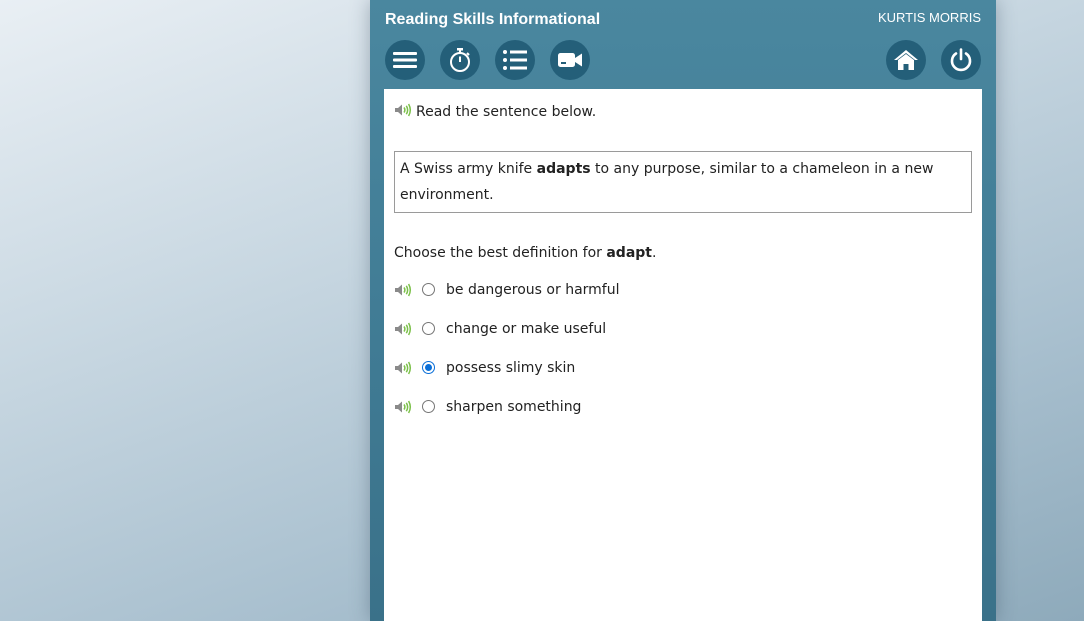  What do you see at coordinates (683, 329) in the screenshot?
I see `answer-option: change or make useful` at bounding box center [683, 329].